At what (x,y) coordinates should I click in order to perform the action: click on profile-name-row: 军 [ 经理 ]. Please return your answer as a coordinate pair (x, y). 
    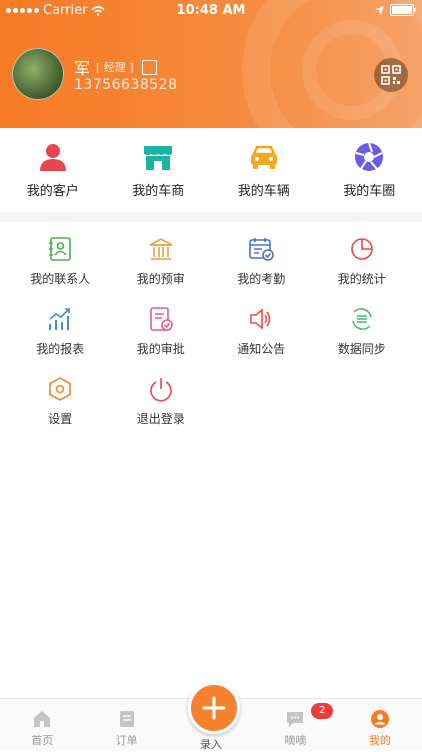
    Looking at the image, I should click on (115, 67).